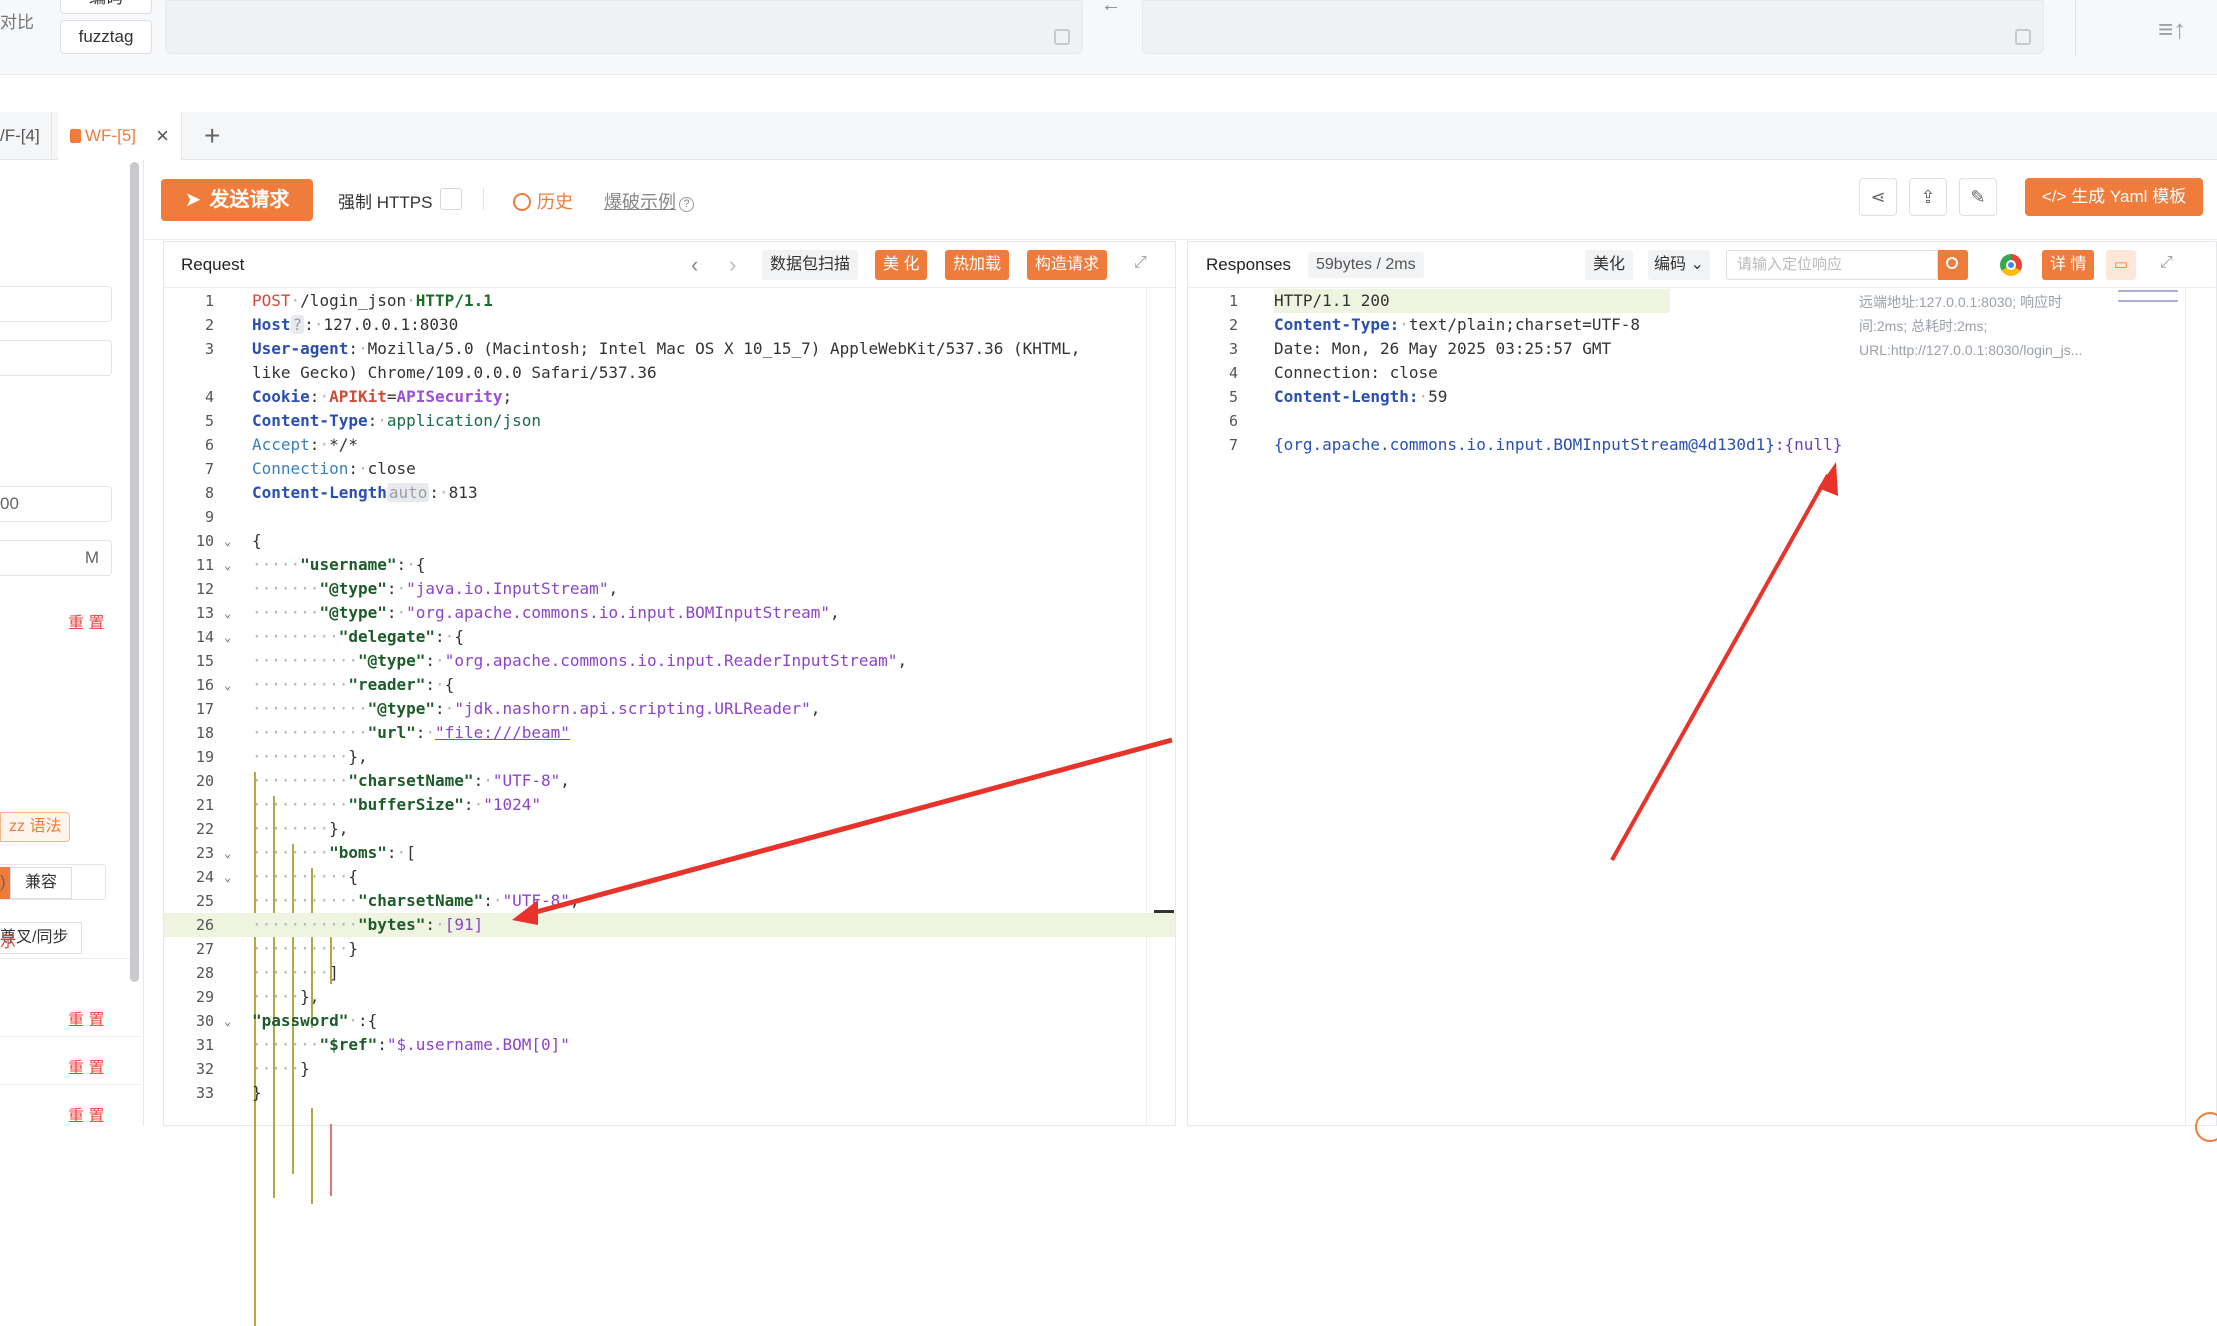 Image resolution: width=2217 pixels, height=1326 pixels. I want to click on edit-icon: ✎, so click(1978, 197).